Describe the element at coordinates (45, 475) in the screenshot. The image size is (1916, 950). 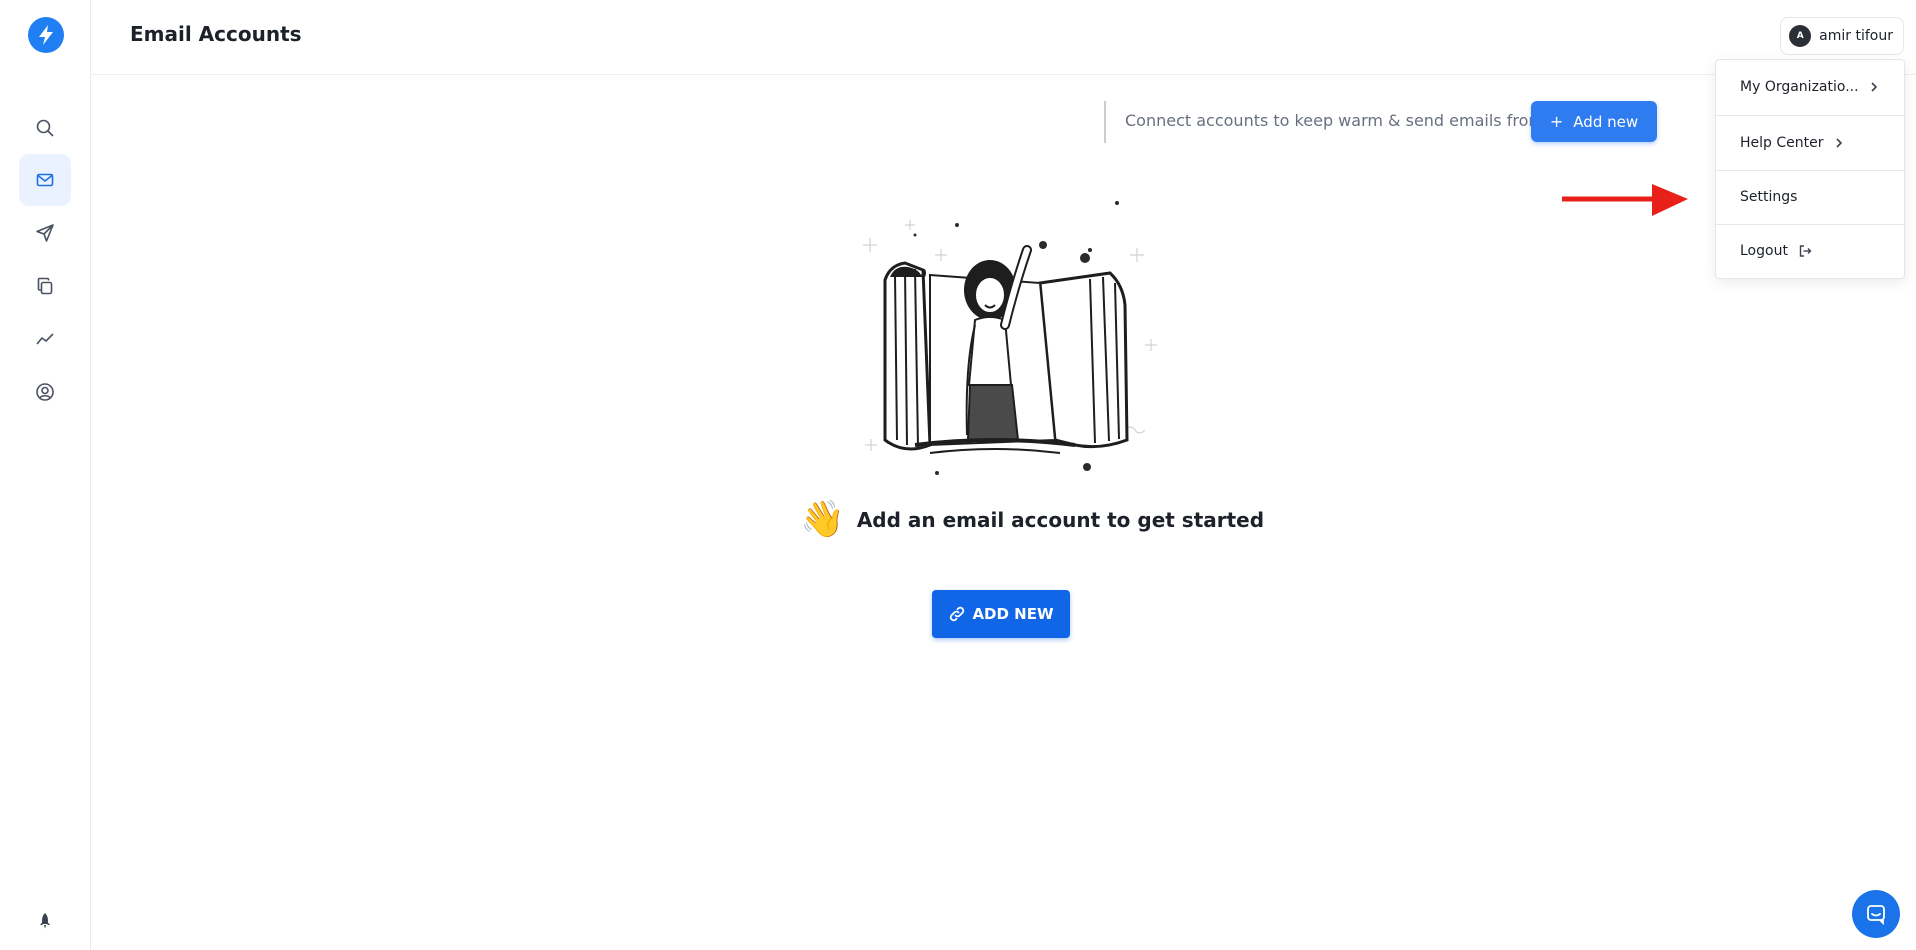
I see `sidebar` at that location.